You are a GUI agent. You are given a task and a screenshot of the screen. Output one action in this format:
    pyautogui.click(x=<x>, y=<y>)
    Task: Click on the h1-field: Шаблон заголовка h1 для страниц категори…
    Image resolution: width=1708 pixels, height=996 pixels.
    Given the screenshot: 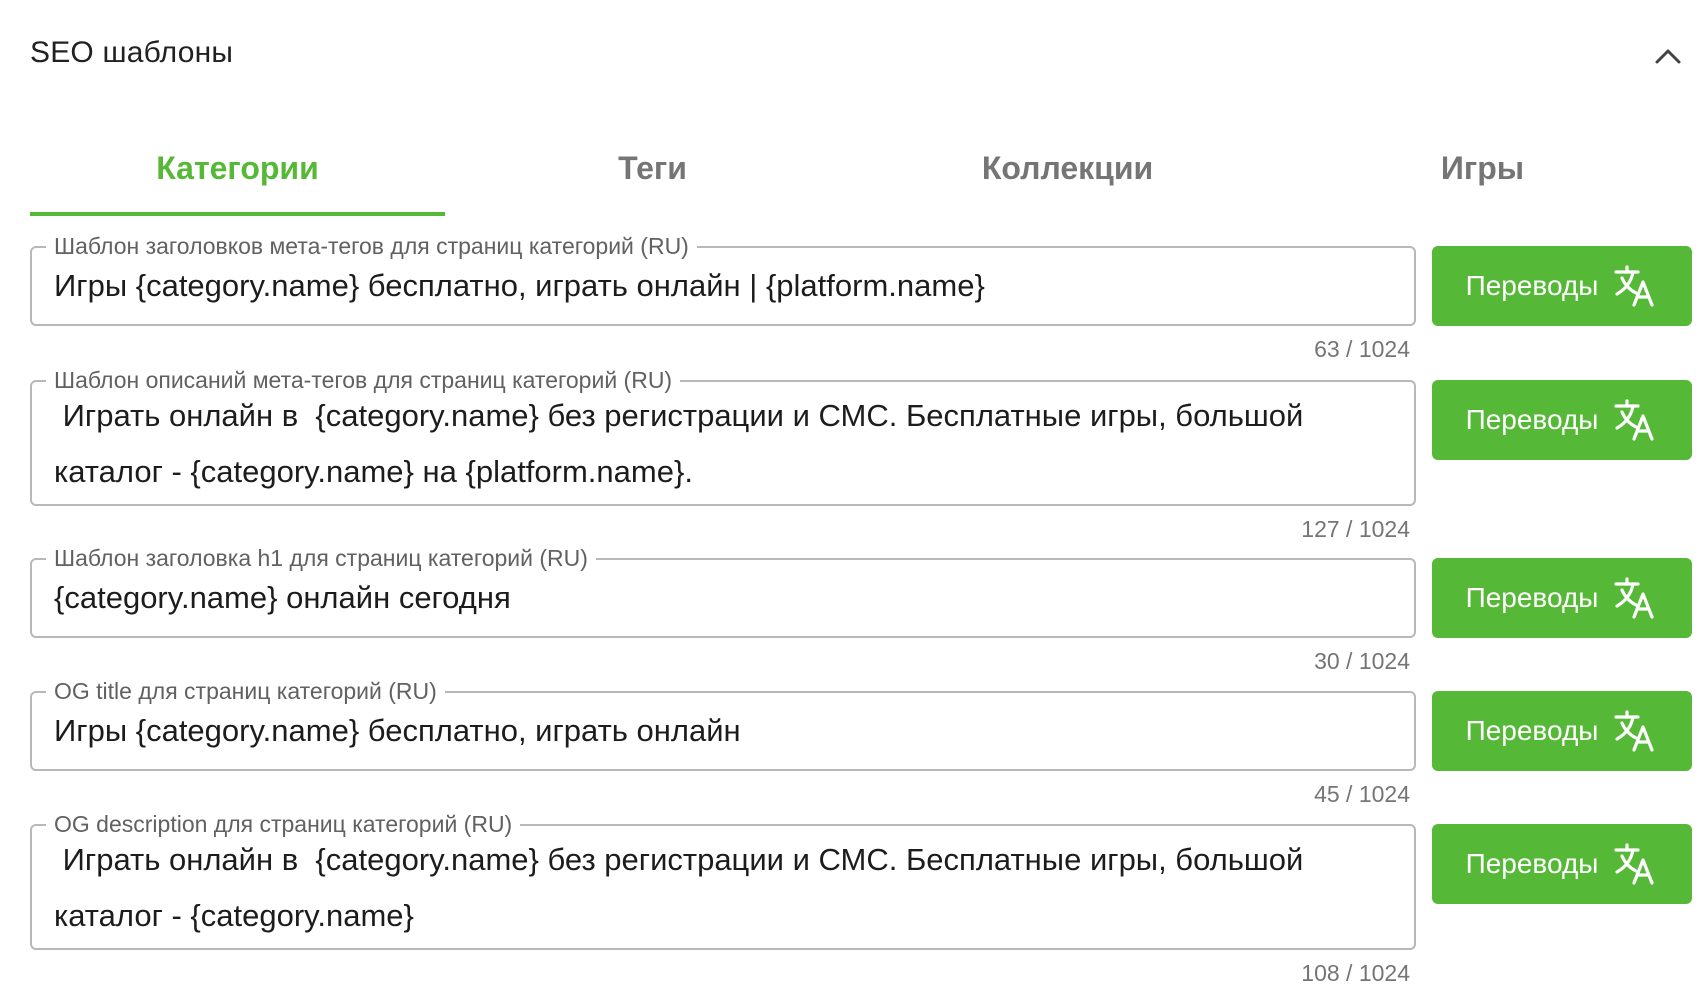 What is the action you would take?
    pyautogui.click(x=723, y=591)
    